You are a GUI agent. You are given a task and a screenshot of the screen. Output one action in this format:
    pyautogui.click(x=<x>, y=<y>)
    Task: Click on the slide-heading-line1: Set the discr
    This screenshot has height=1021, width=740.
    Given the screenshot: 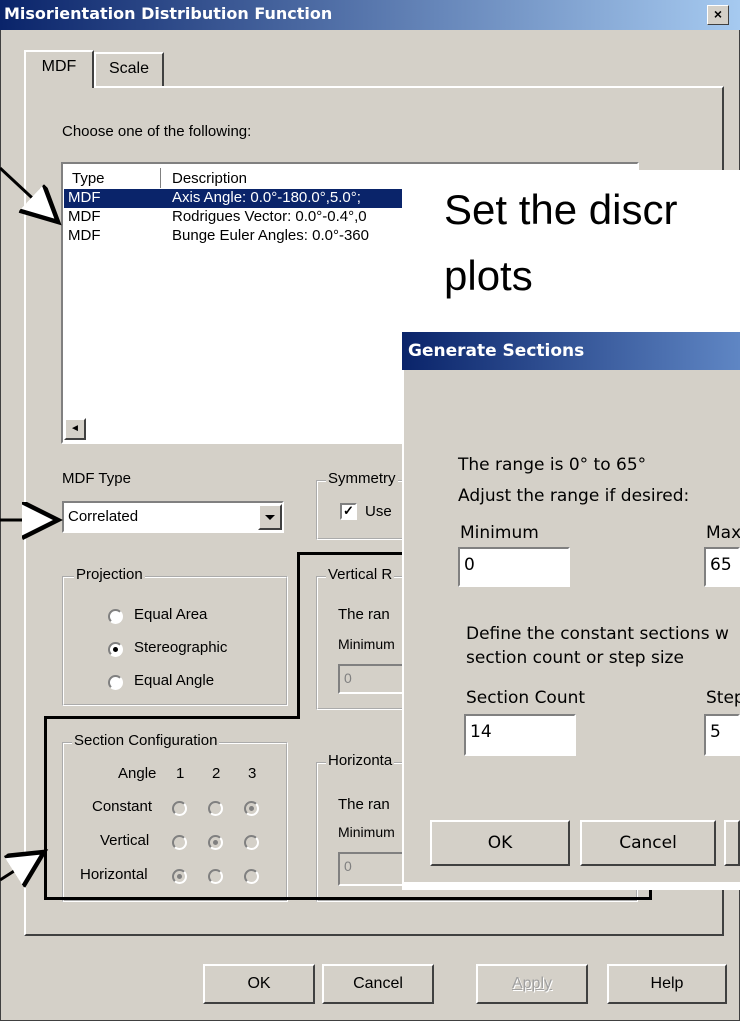 What is the action you would take?
    pyautogui.click(x=561, y=209)
    